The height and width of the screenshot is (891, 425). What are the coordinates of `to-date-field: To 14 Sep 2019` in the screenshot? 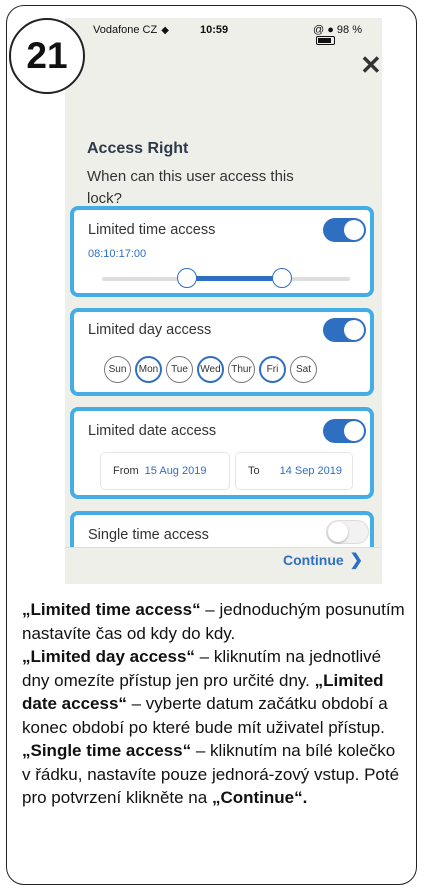 It's located at (294, 471).